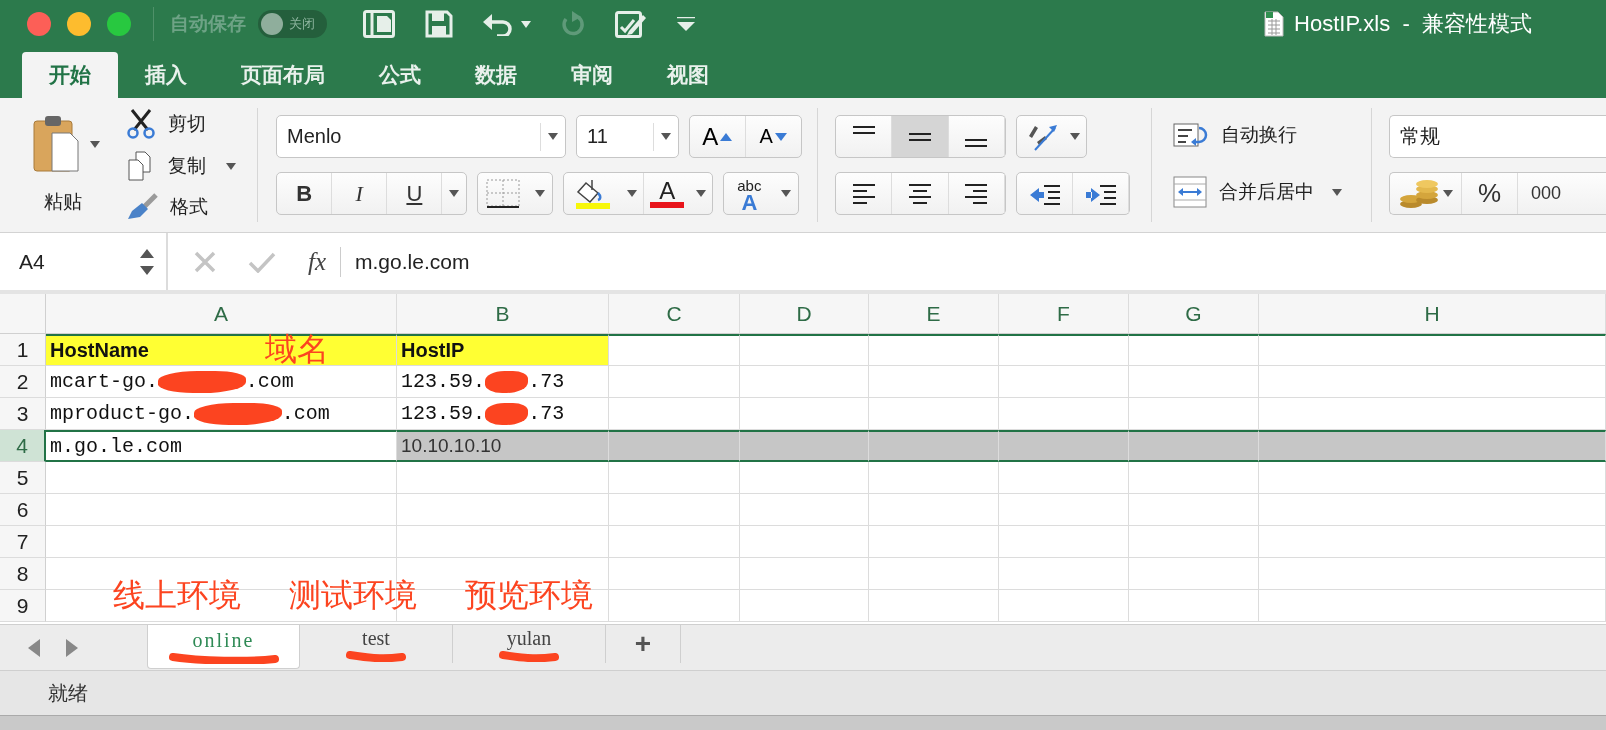 Image resolution: width=1606 pixels, height=730 pixels. Describe the element at coordinates (674, 314) in the screenshot. I see `column-header: C` at that location.